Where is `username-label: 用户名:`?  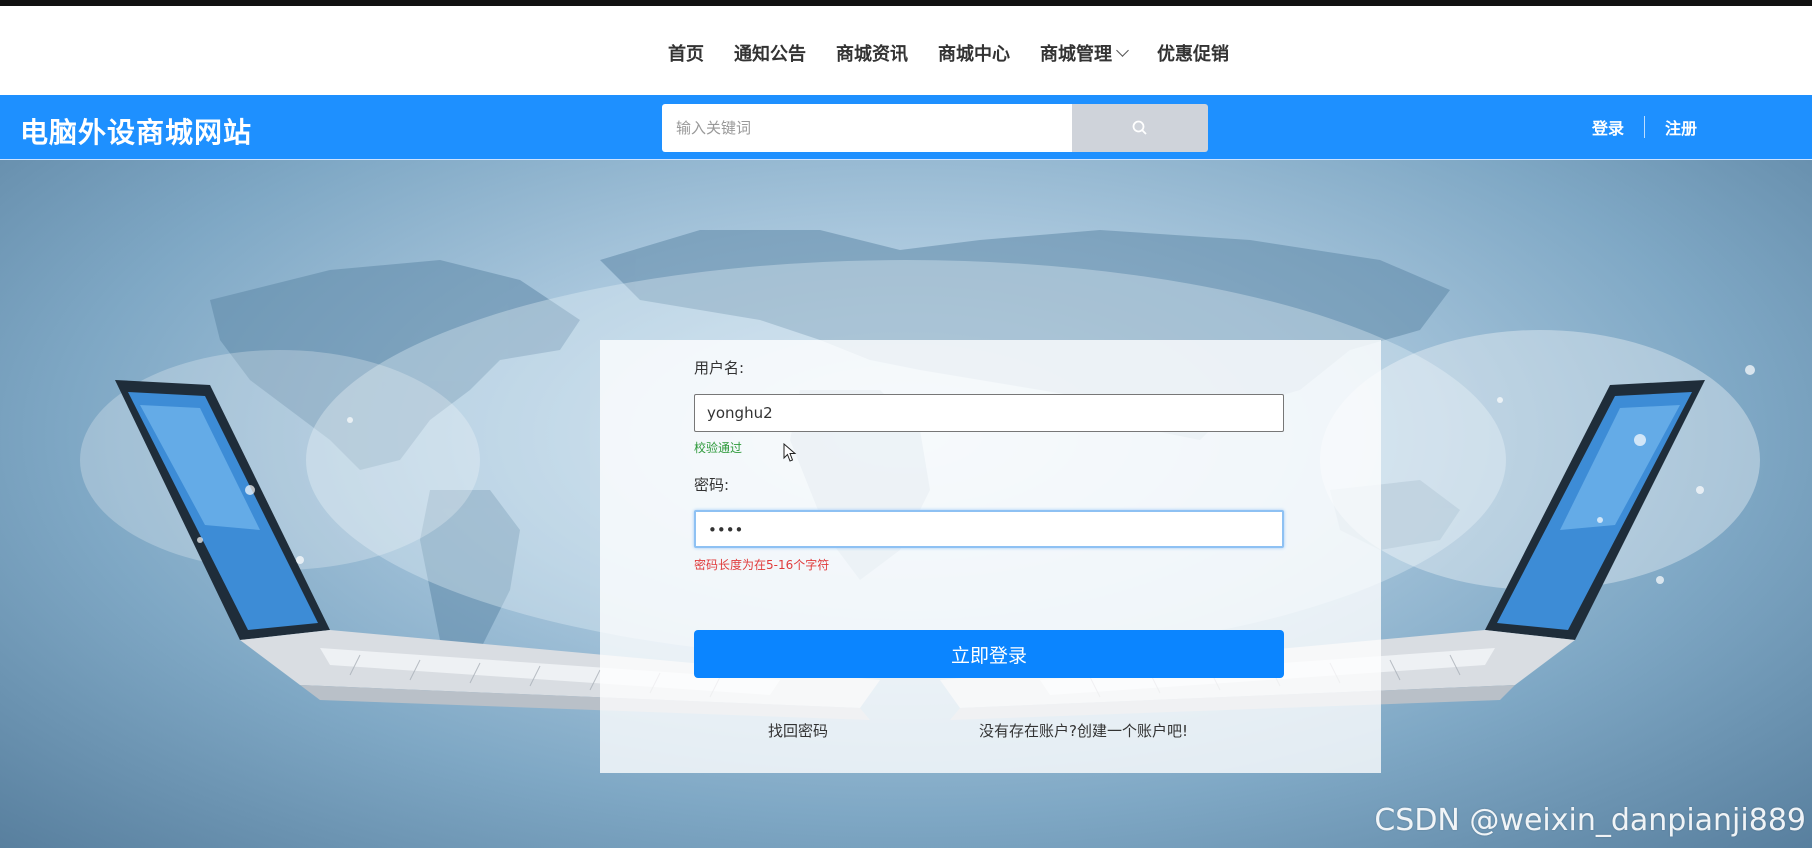 username-label: 用户名: is located at coordinates (719, 368).